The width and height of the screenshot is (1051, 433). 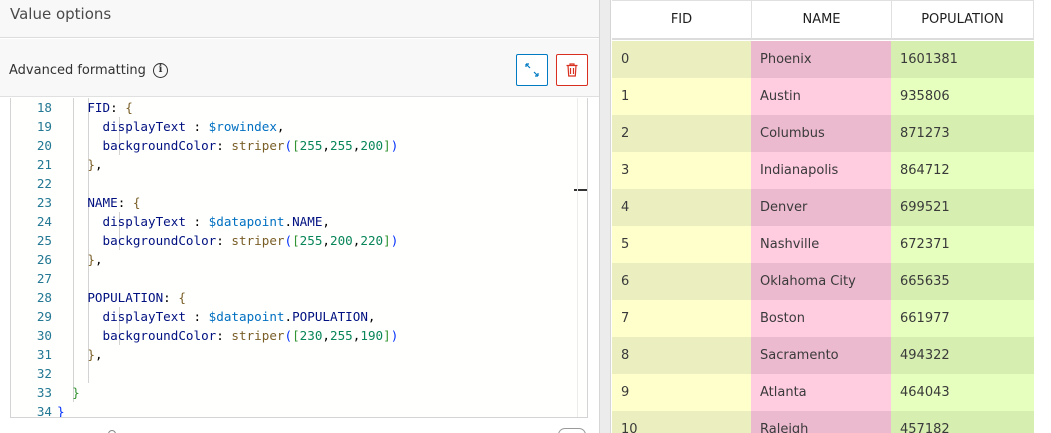 What do you see at coordinates (681, 392) in the screenshot?
I see `cell-fid: 9` at bounding box center [681, 392].